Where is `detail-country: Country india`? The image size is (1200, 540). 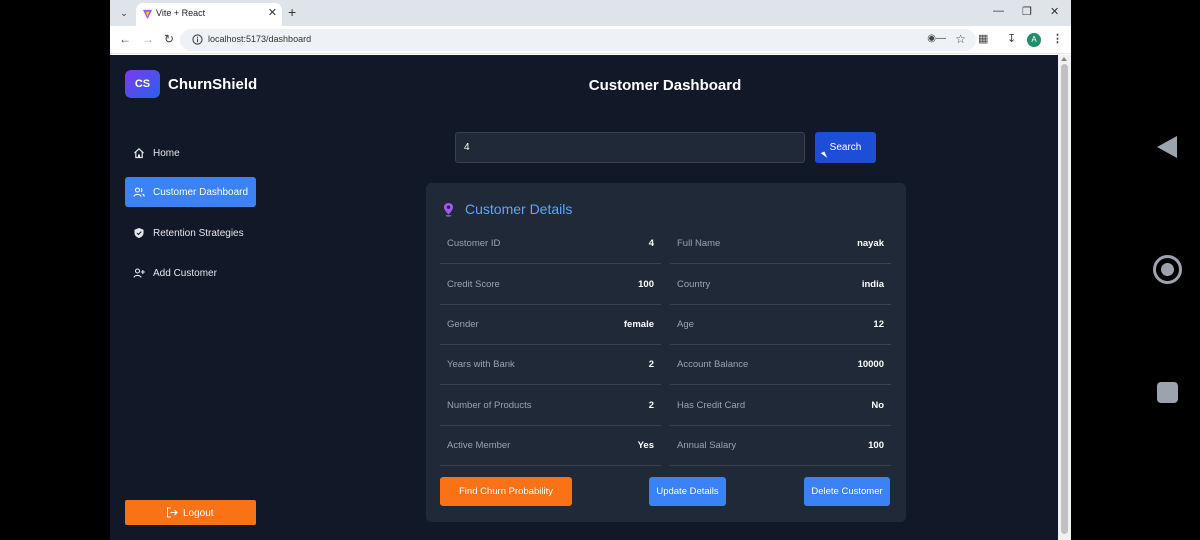
detail-country: Country india is located at coordinates (780, 284).